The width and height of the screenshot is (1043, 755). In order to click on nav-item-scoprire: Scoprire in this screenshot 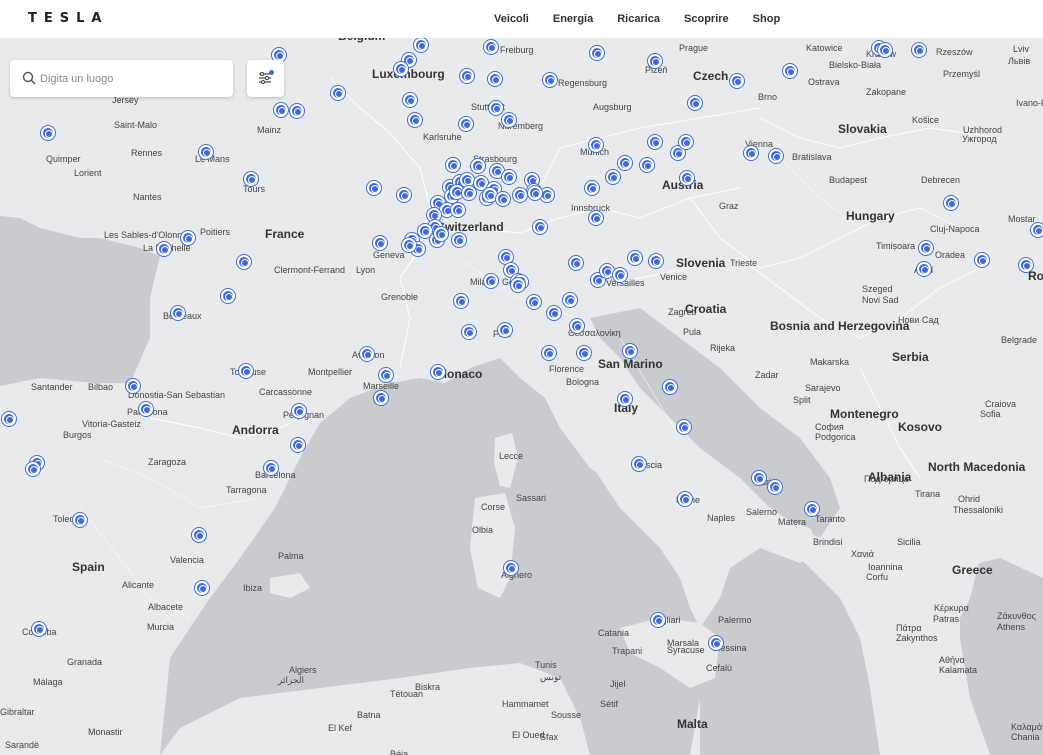, I will do `click(706, 19)`.